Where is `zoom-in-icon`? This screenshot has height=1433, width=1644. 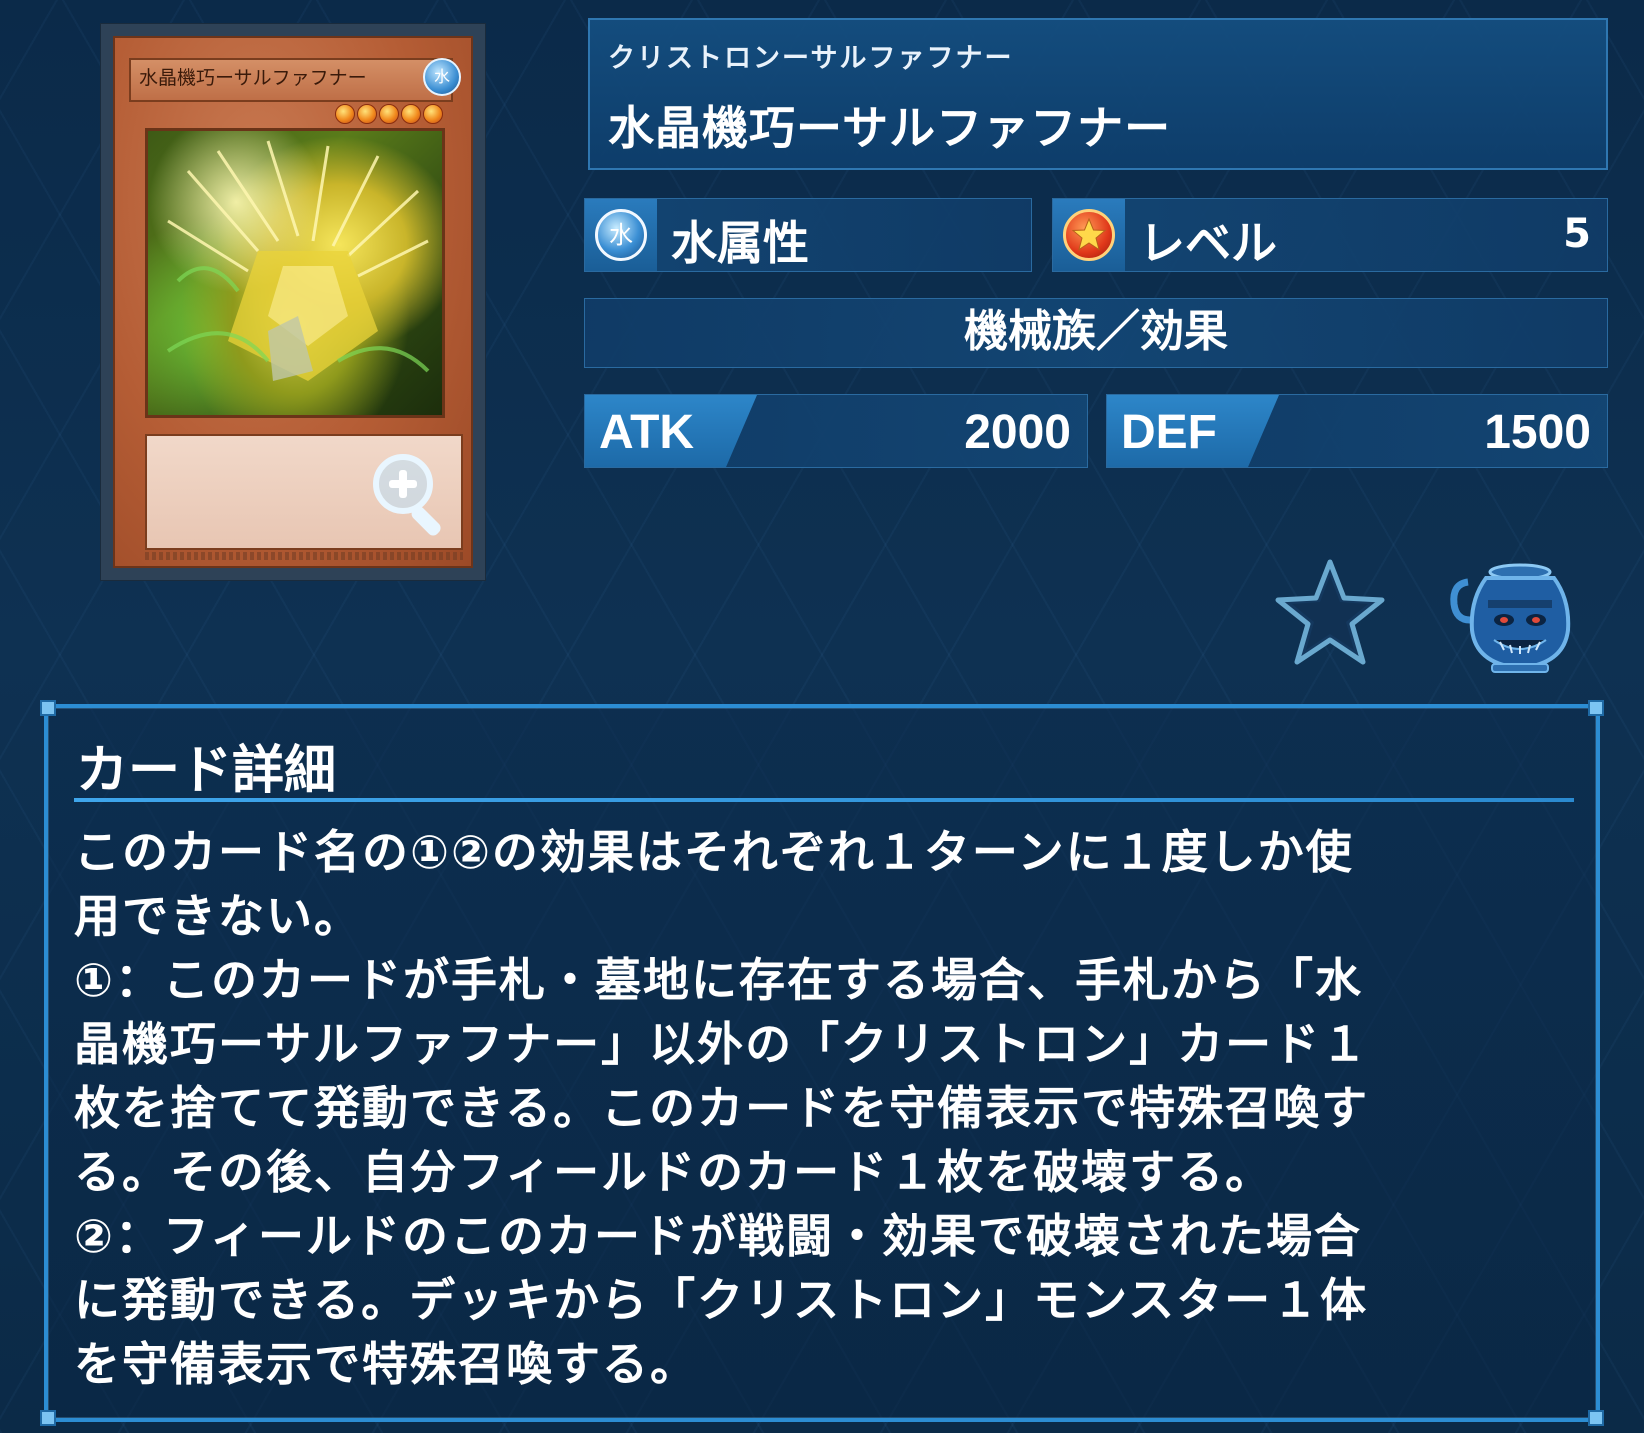
zoom-in-icon is located at coordinates (411, 492).